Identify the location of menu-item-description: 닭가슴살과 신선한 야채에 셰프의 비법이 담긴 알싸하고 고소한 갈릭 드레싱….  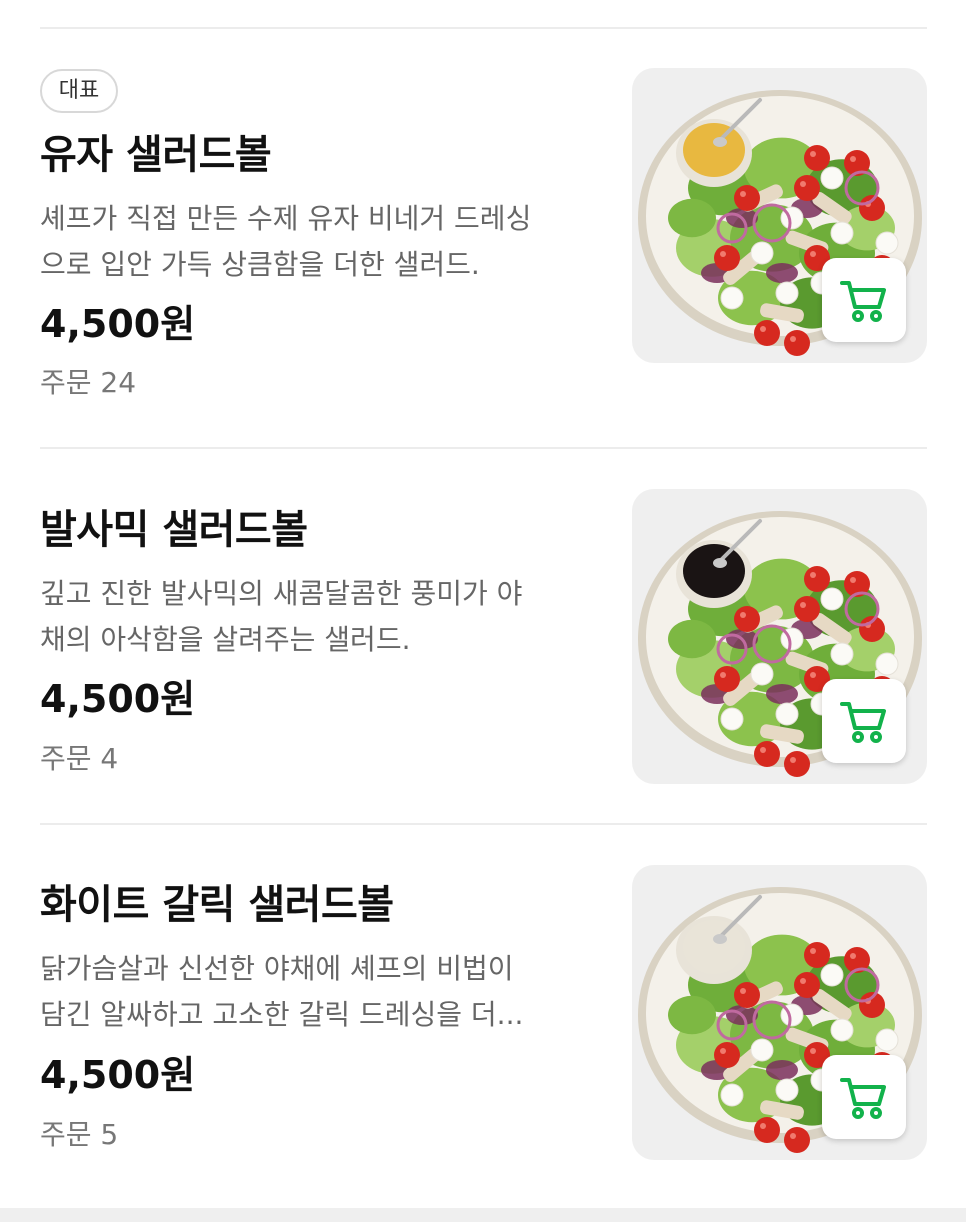
(312, 992).